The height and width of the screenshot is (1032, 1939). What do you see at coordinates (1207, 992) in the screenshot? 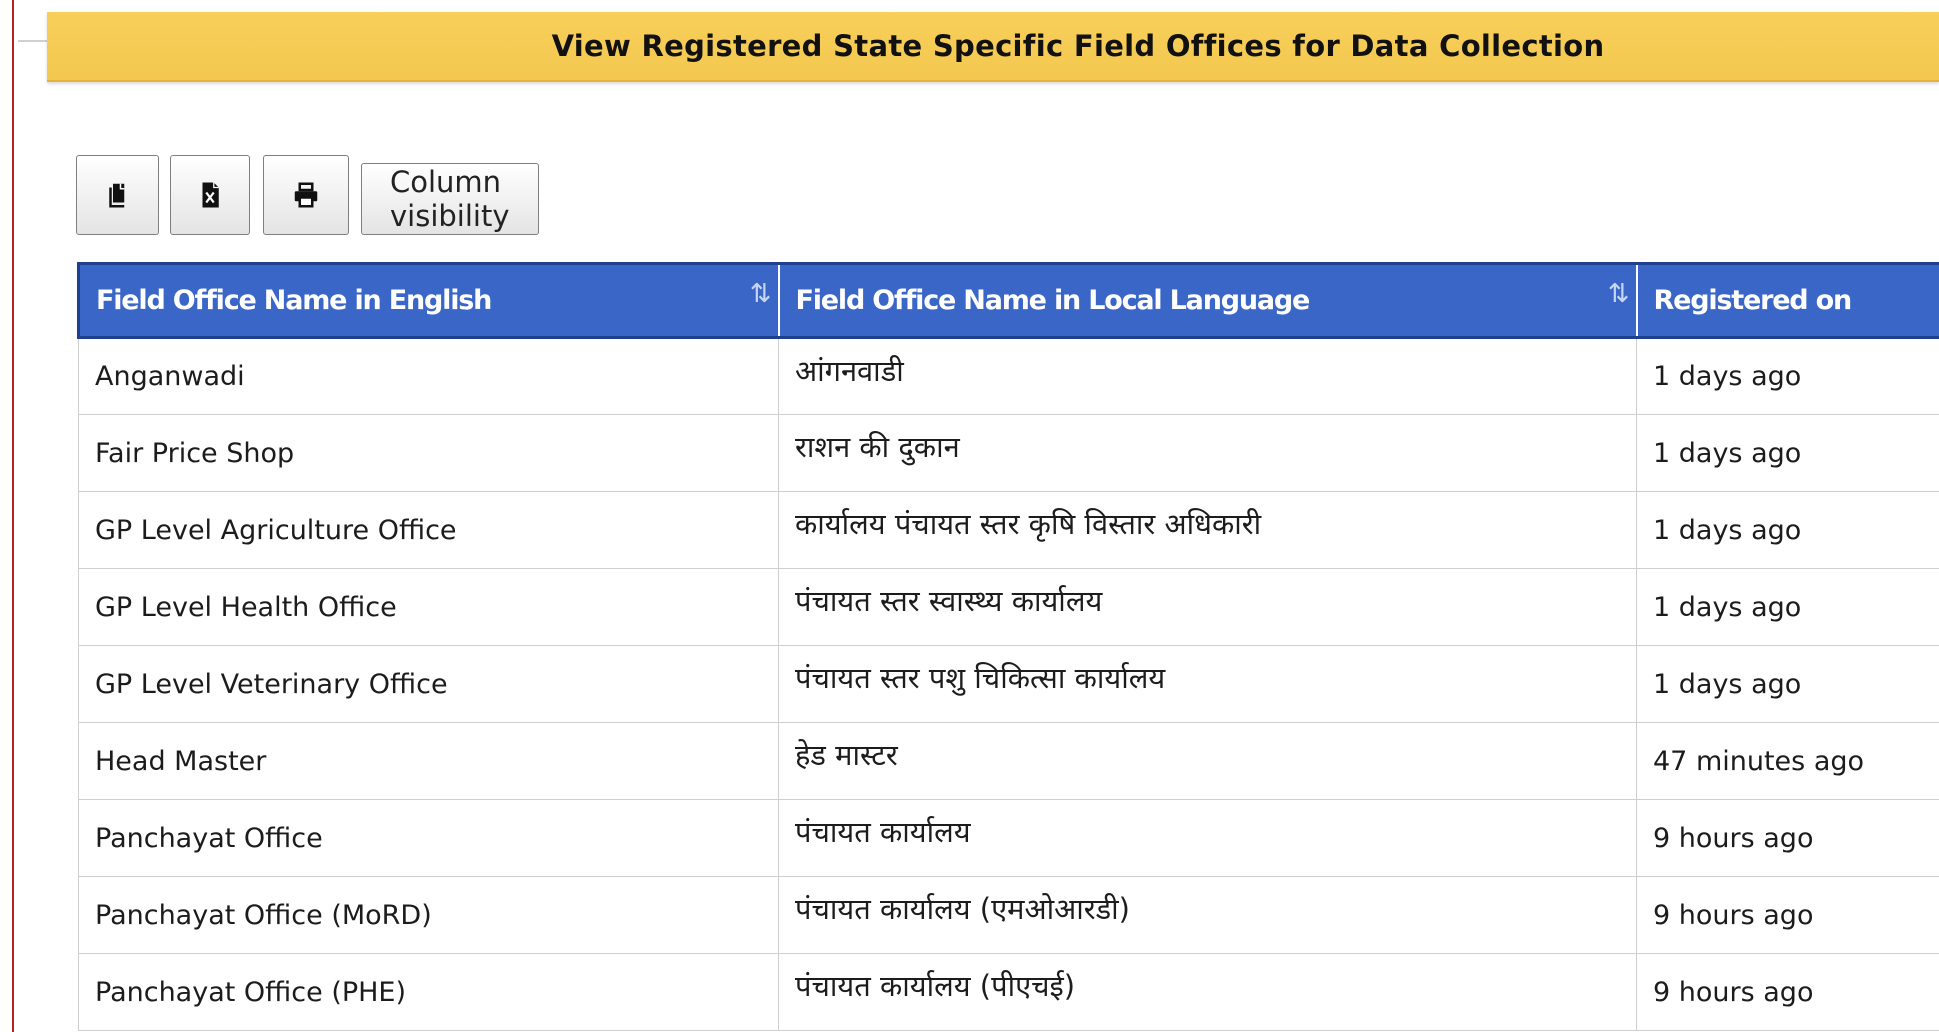
I see `cell-local-name: पंचायत कार्यालय (पीएचई)` at bounding box center [1207, 992].